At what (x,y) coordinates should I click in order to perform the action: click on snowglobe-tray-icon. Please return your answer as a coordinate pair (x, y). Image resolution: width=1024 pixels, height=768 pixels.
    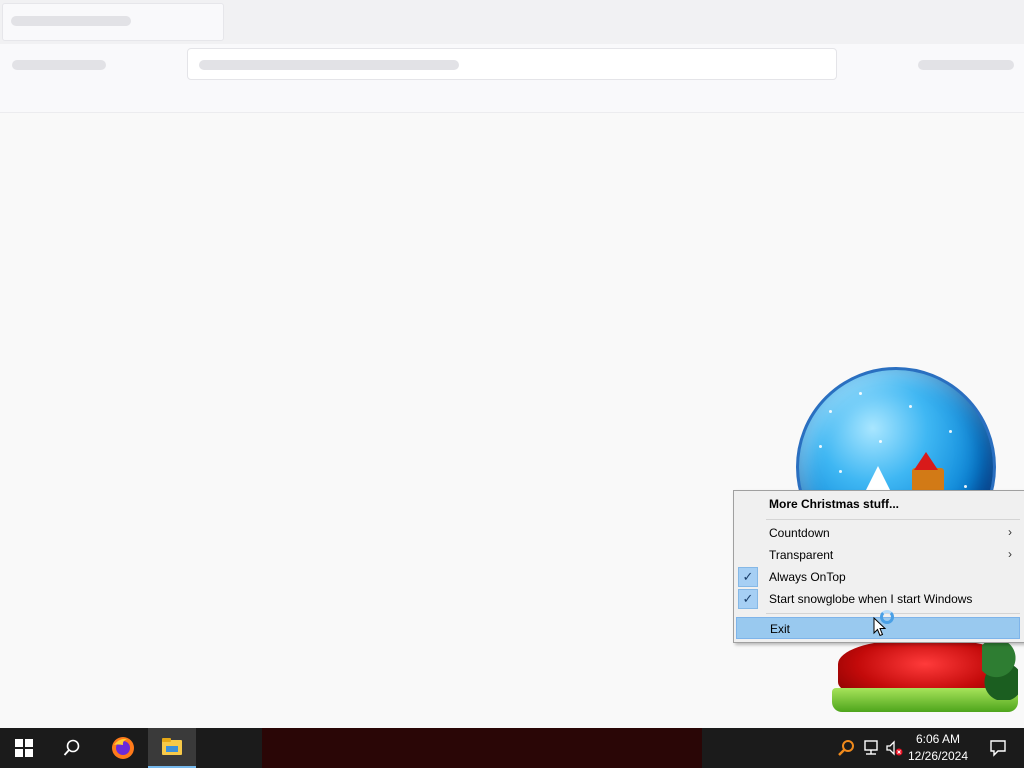
    Looking at the image, I should click on (846, 748).